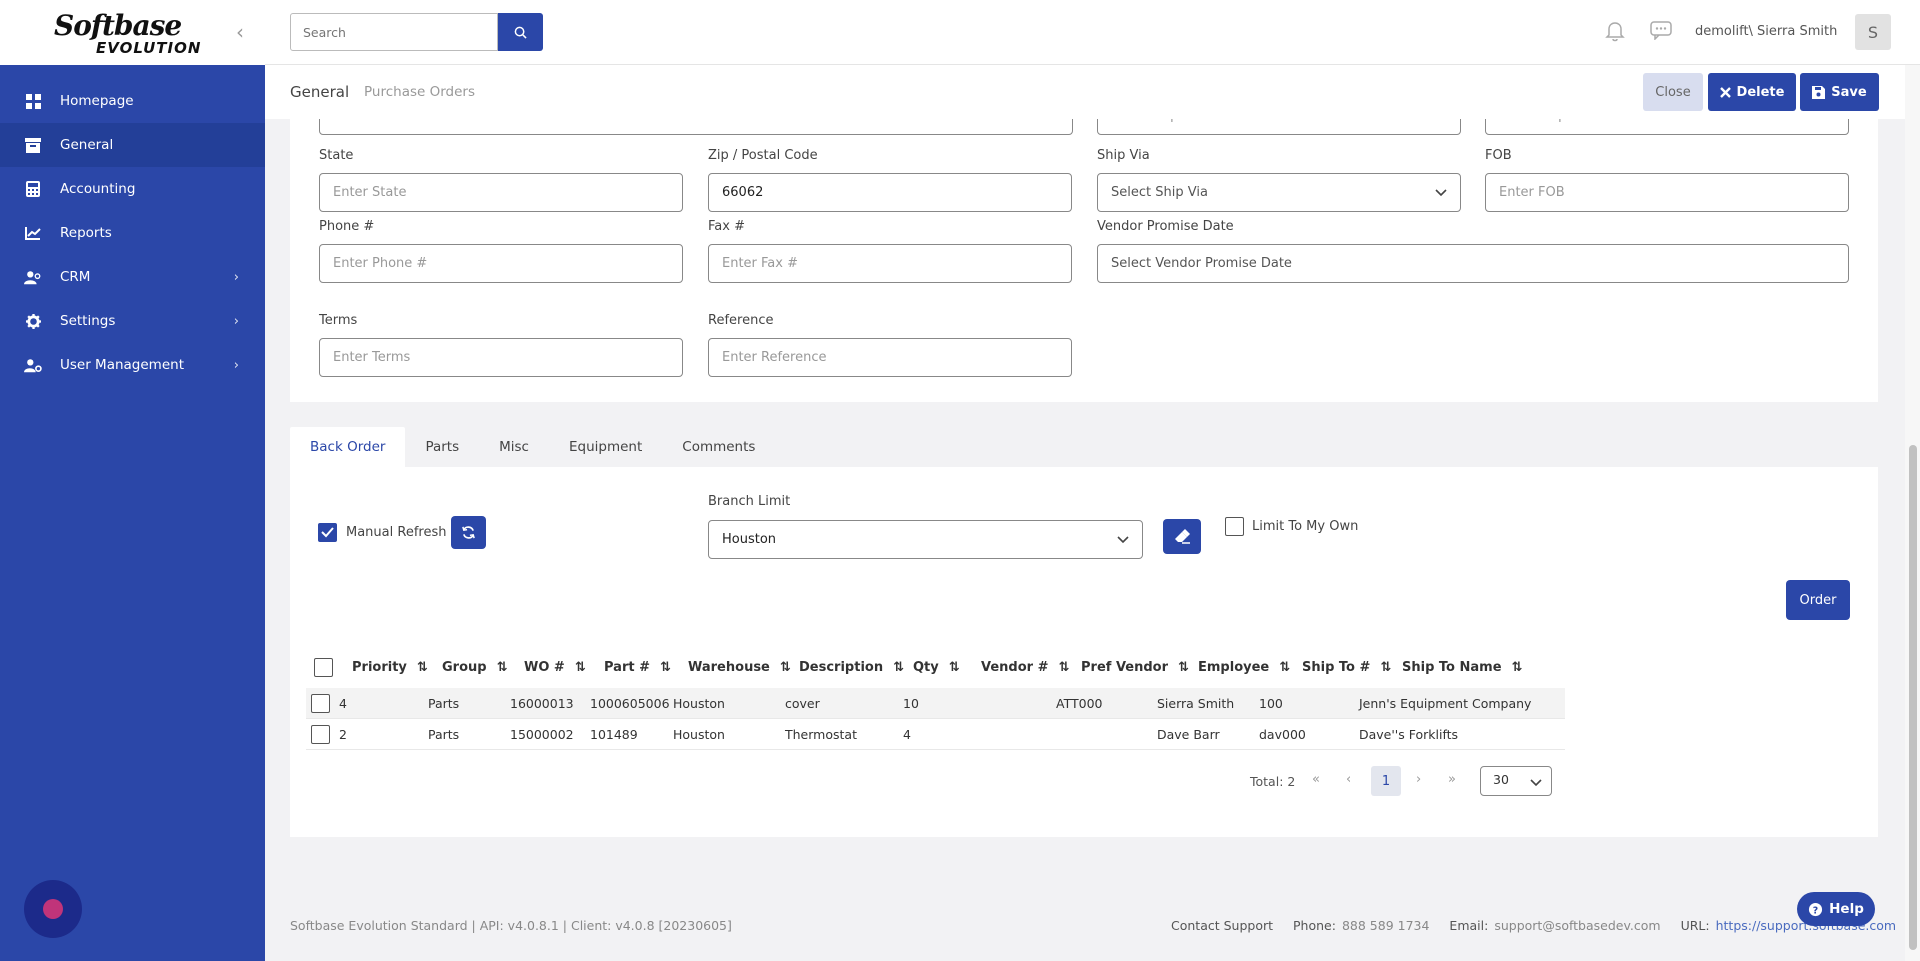  I want to click on phone-placeholder: Enter Phone #, so click(380, 263).